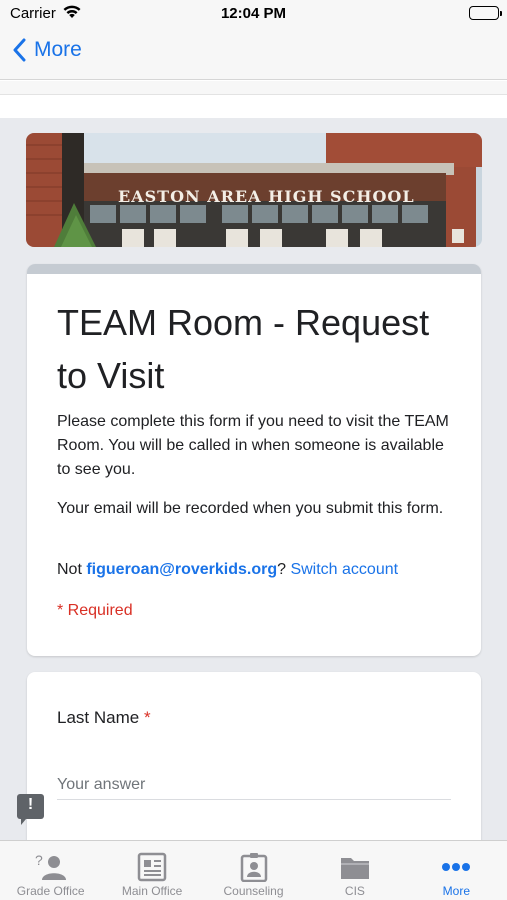  Describe the element at coordinates (253, 54) in the screenshot. I see `navigation-bar: More` at that location.